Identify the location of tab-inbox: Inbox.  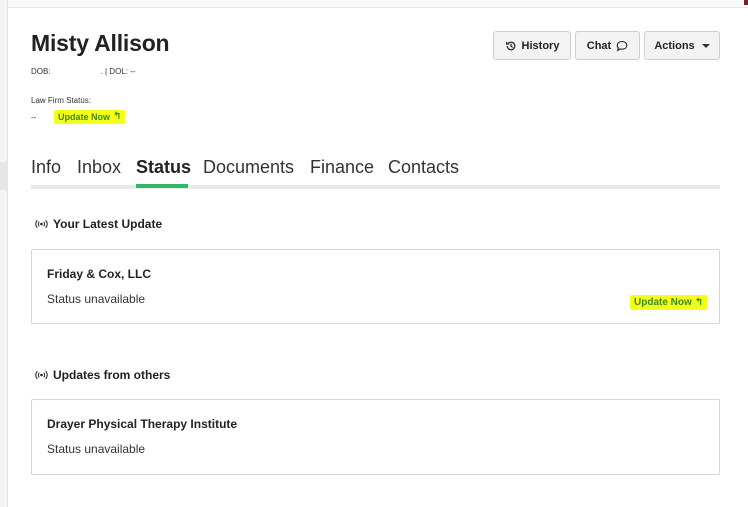
(99, 167).